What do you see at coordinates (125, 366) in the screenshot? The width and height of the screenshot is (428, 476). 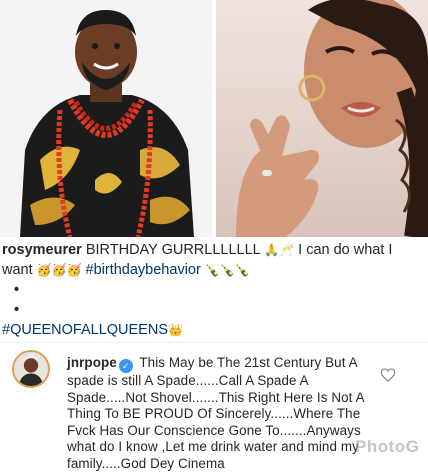 I see `verified-badge-icon: ✓` at bounding box center [125, 366].